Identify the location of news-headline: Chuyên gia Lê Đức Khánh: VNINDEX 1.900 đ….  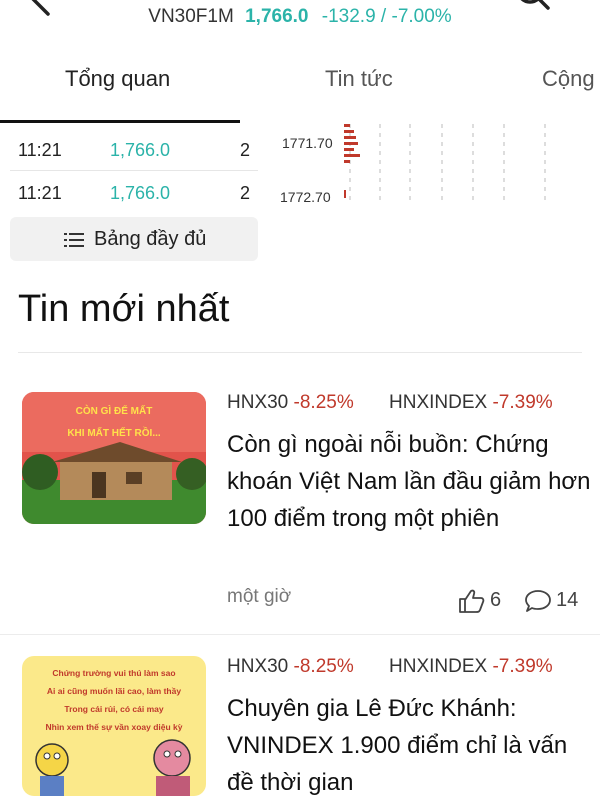
(409, 745).